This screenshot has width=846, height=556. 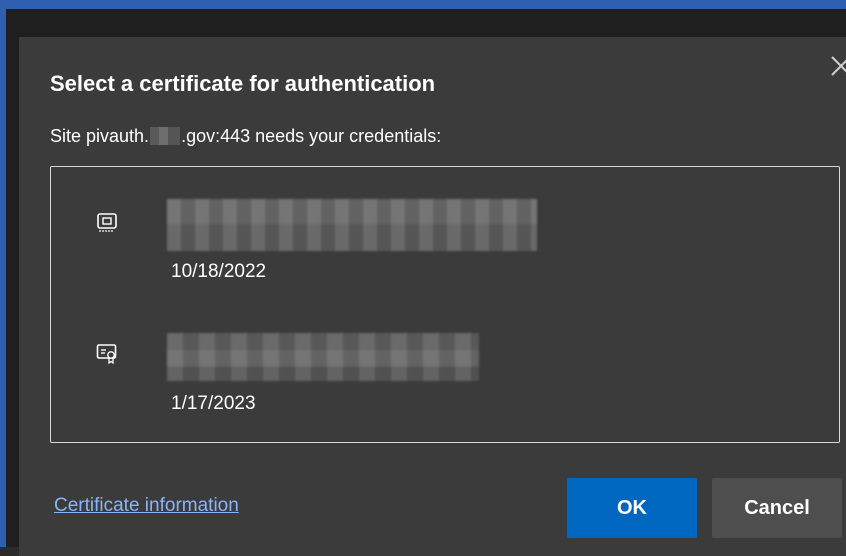 What do you see at coordinates (100, 136) in the screenshot?
I see `site-prefix: Site pivauth.` at bounding box center [100, 136].